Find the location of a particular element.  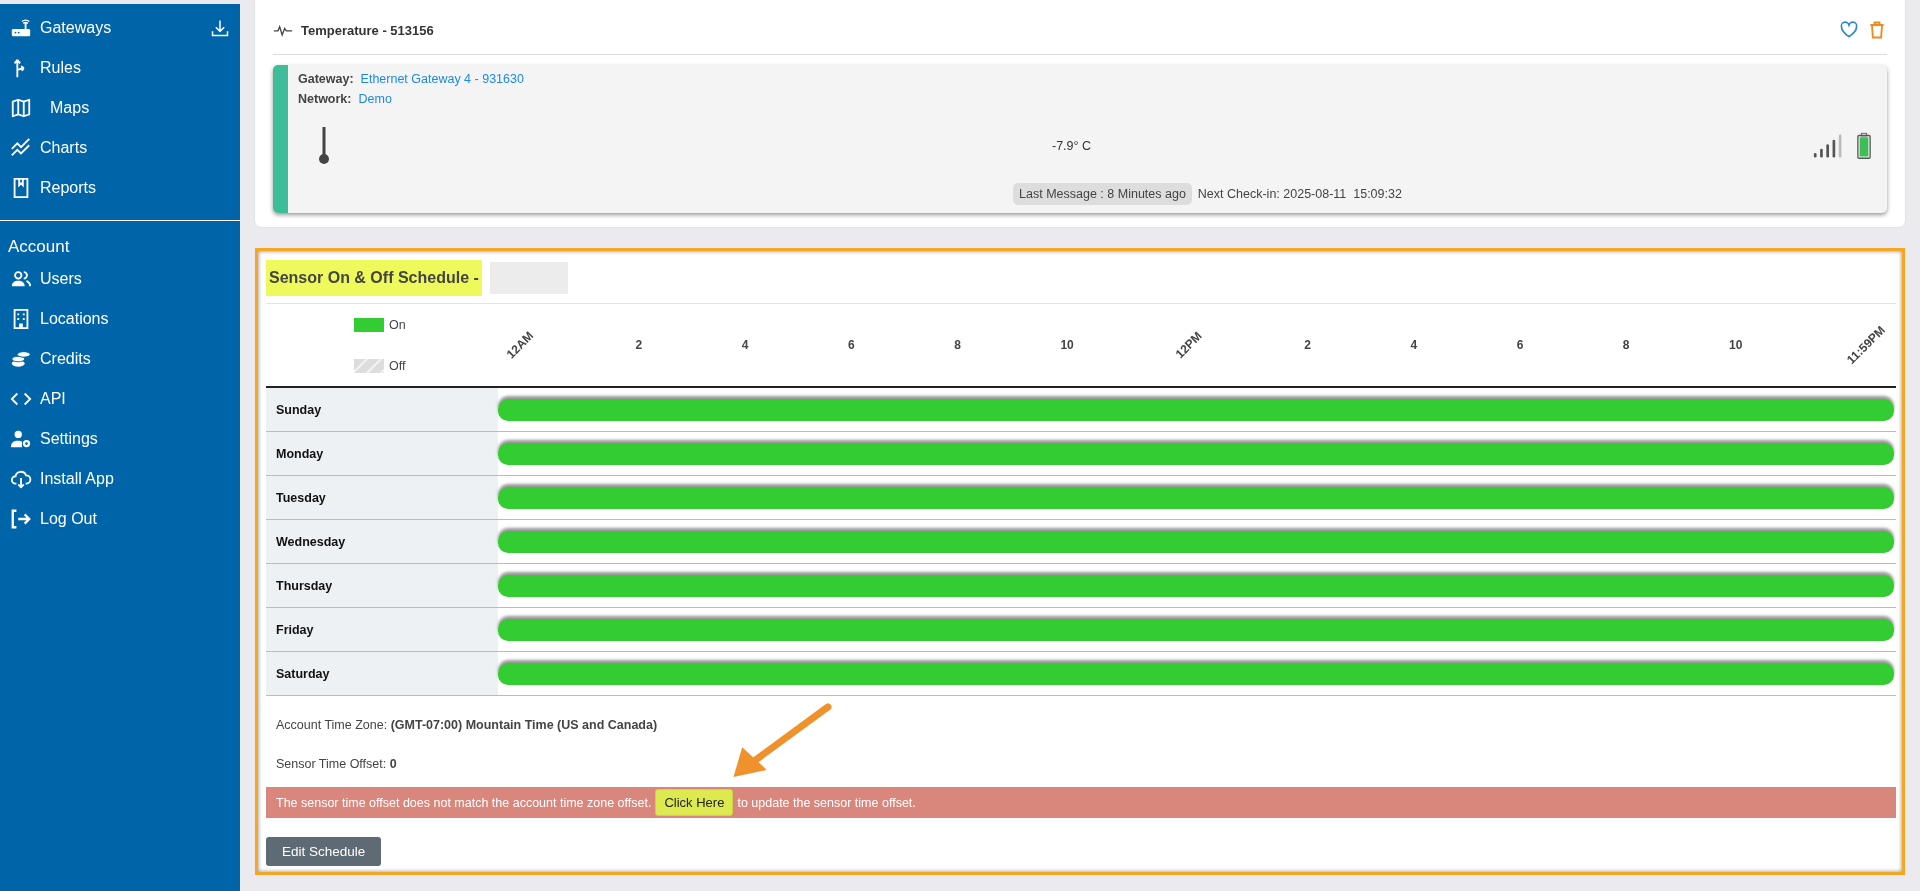

day-label: Sunday is located at coordinates (382, 409).